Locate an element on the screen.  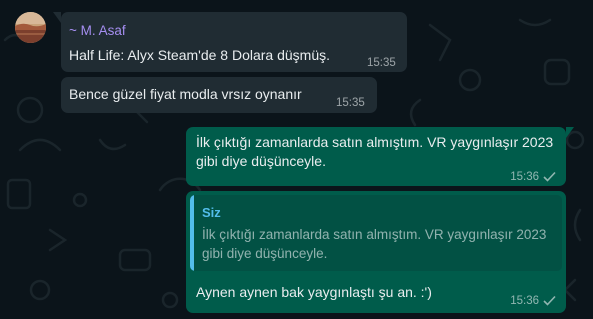
profile-photo-icon is located at coordinates (30, 27).